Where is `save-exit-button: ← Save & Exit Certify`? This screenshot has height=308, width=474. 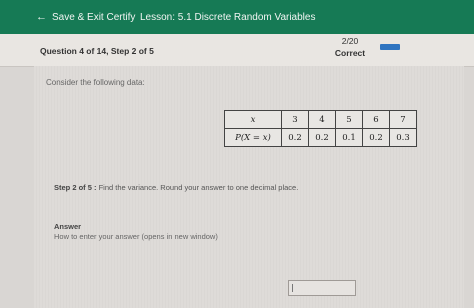 save-exit-button: ← Save & Exit Certify is located at coordinates (86, 17).